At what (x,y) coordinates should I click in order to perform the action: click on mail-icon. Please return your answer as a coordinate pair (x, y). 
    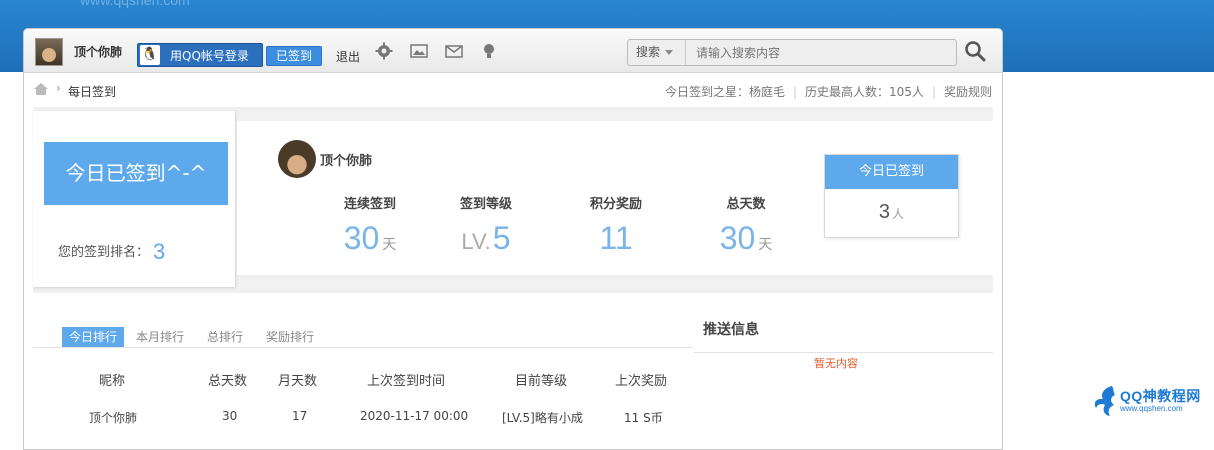
    Looking at the image, I should click on (454, 51).